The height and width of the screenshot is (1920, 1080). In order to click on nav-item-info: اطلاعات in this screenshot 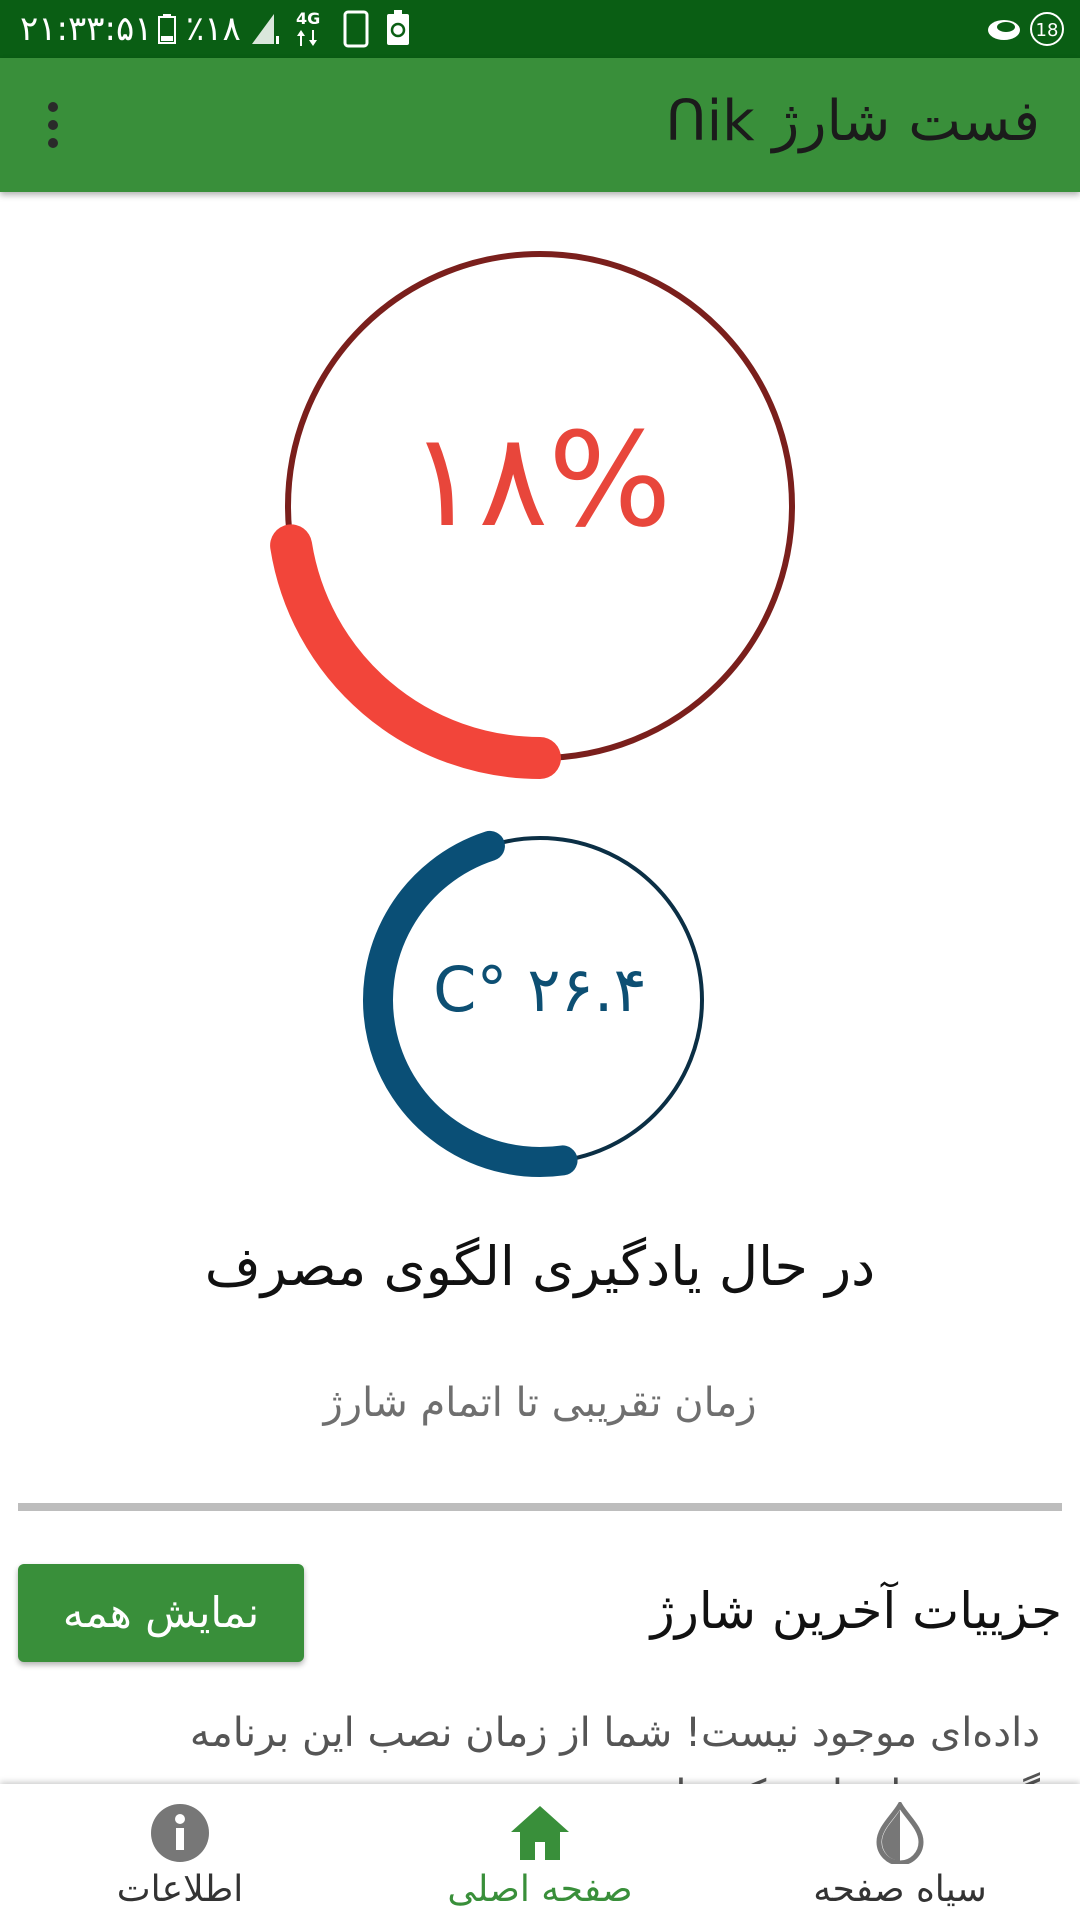, I will do `click(180, 1852)`.